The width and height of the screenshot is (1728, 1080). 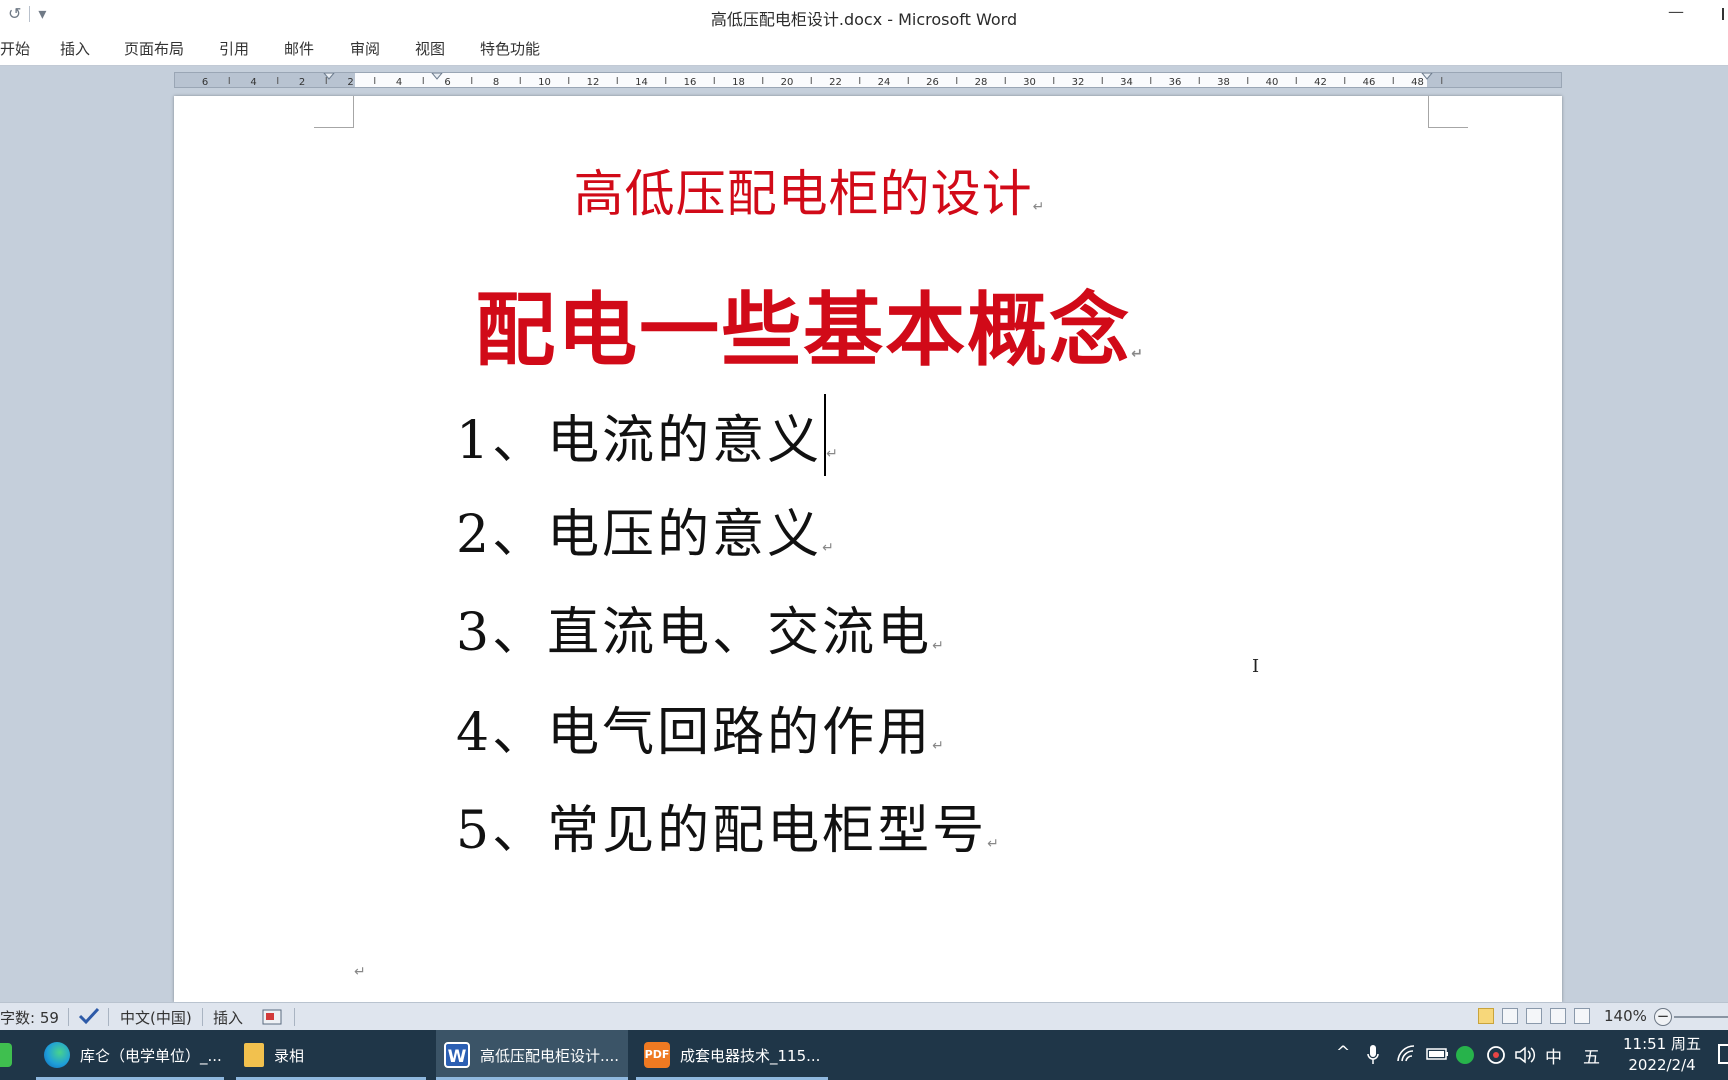 What do you see at coordinates (1496, 1057) in the screenshot?
I see `network-security-icon` at bounding box center [1496, 1057].